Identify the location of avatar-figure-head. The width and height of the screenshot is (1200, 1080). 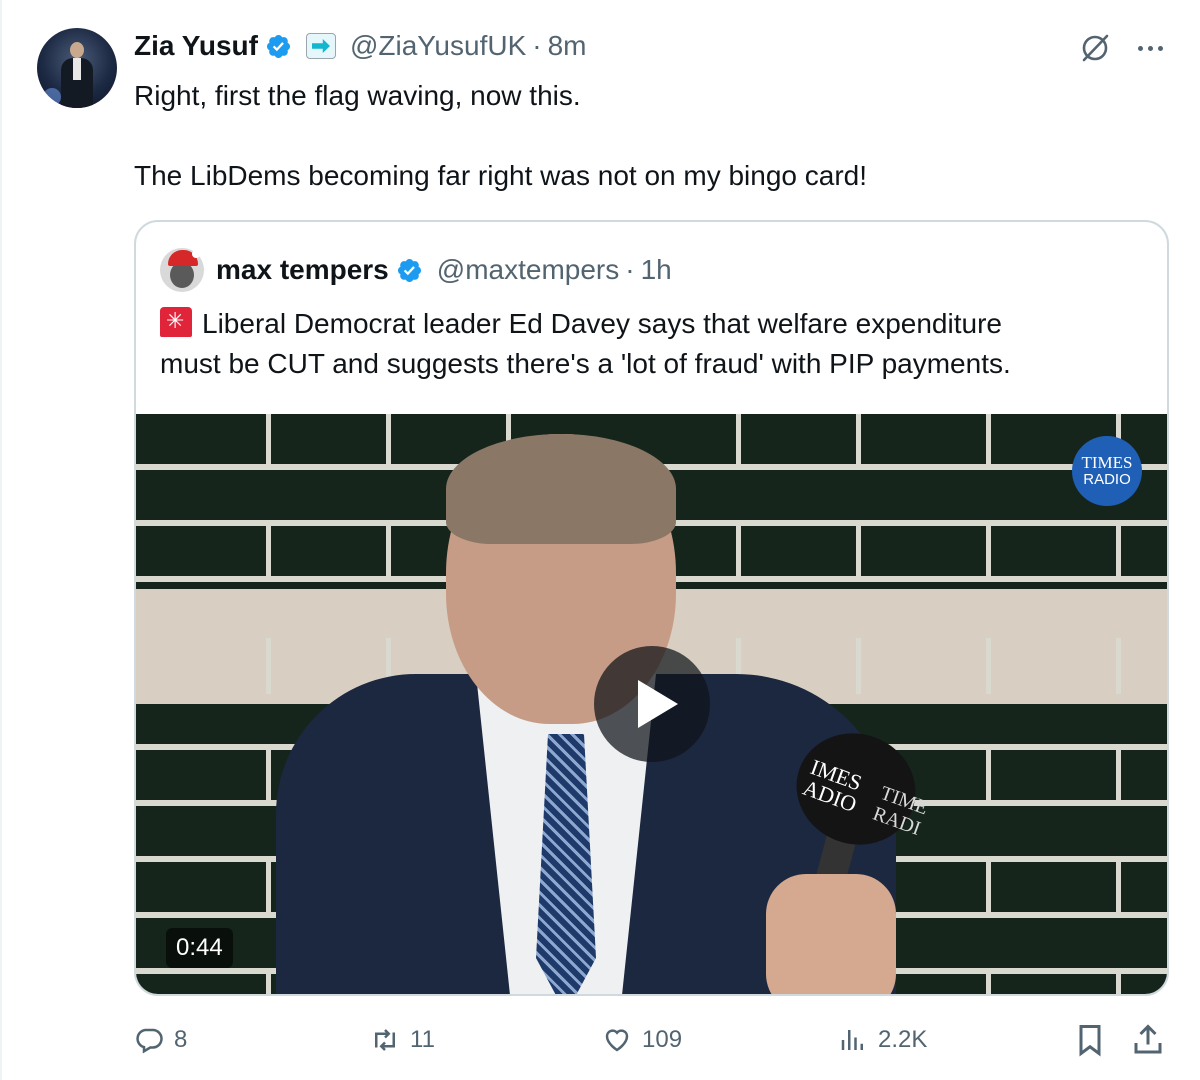
(77, 50).